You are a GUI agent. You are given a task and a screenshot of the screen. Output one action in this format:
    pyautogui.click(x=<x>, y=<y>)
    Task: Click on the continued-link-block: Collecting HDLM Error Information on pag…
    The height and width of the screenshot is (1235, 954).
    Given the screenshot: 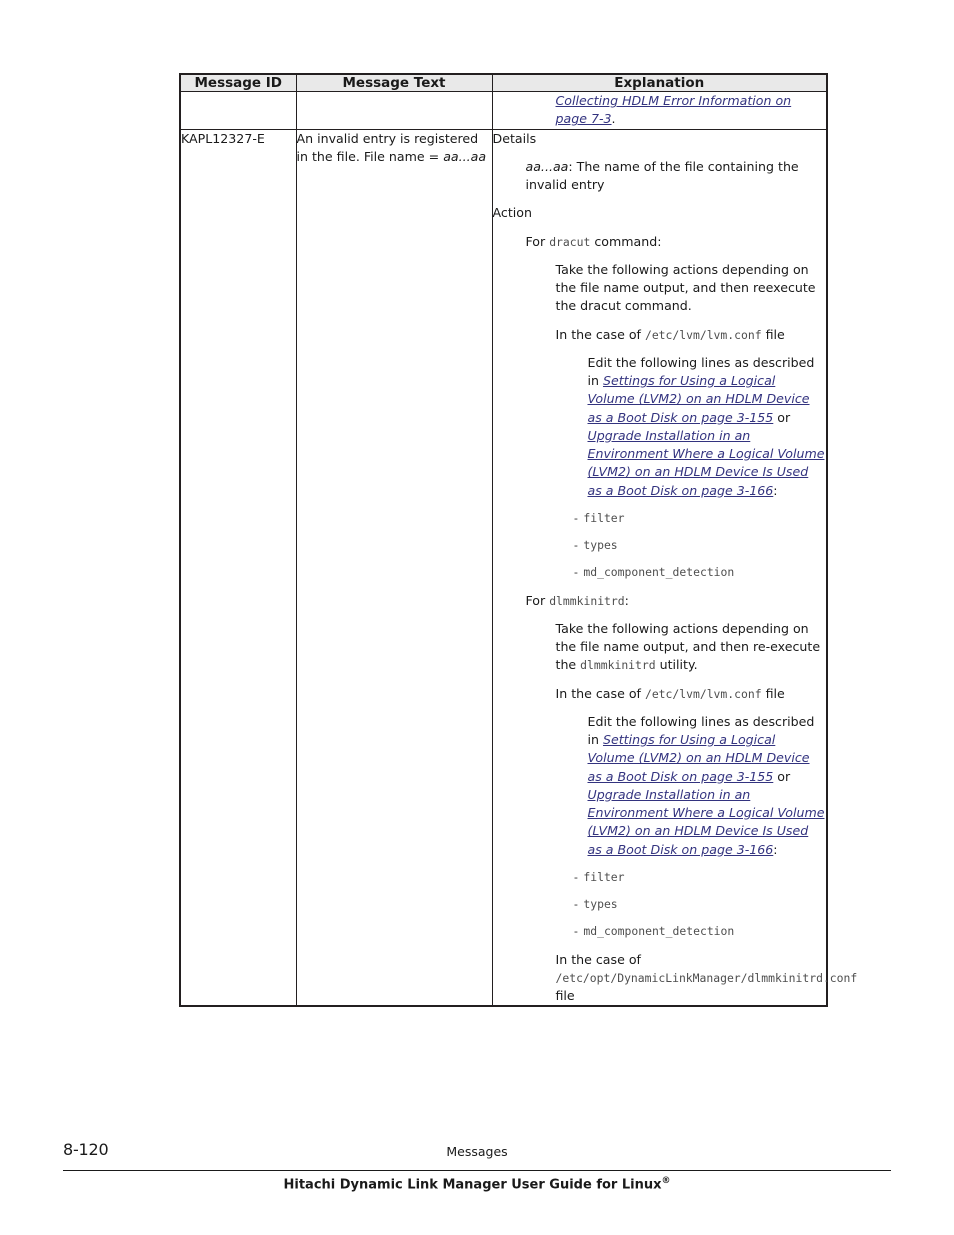 What is the action you would take?
    pyautogui.click(x=691, y=110)
    